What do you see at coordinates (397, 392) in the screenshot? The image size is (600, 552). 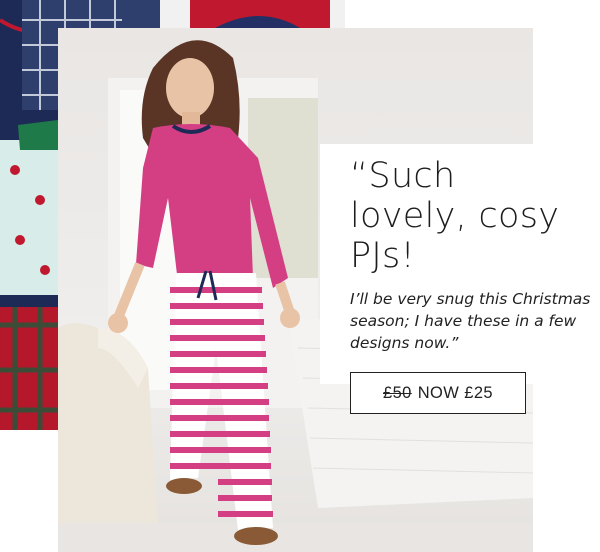 I see `old-price: £50` at bounding box center [397, 392].